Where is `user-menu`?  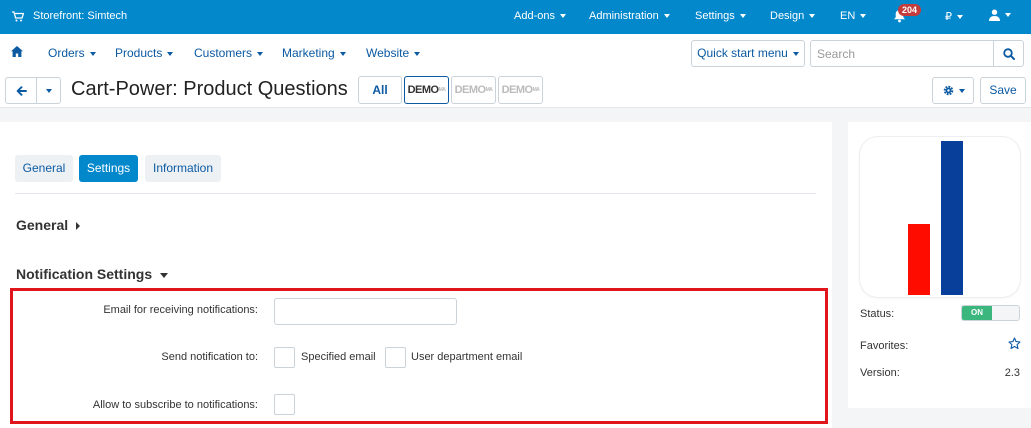 user-menu is located at coordinates (1000, 15).